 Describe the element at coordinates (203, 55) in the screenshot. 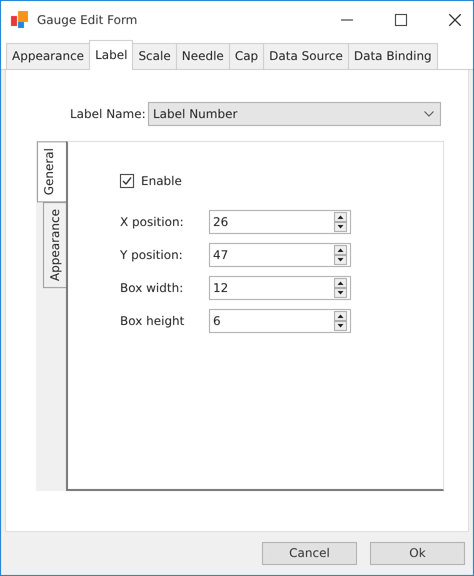

I see `tab: Needle` at that location.